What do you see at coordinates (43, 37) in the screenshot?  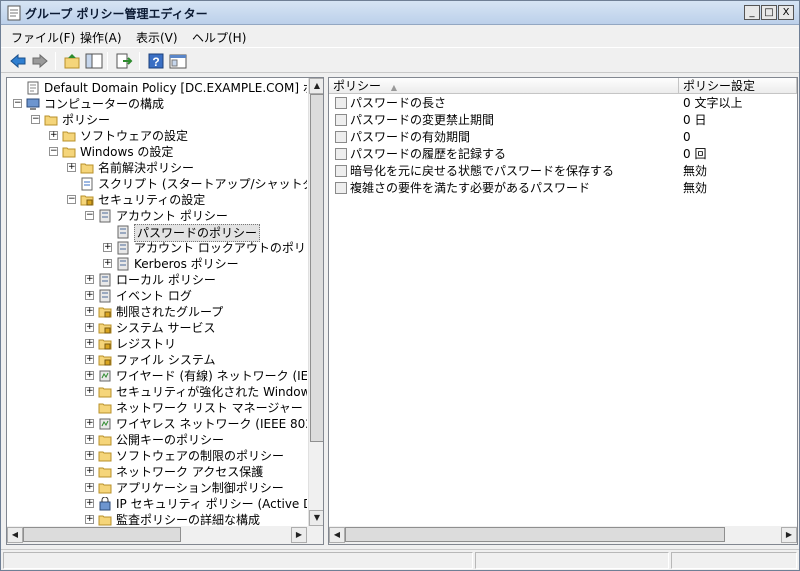 I see `menu-file: ファイル(F)` at bounding box center [43, 37].